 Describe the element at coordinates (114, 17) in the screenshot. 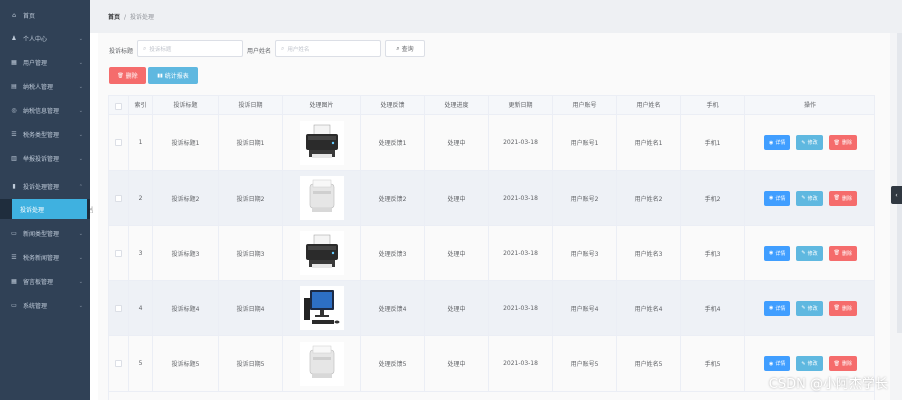

I see `breadcrumb-home: 首页` at that location.